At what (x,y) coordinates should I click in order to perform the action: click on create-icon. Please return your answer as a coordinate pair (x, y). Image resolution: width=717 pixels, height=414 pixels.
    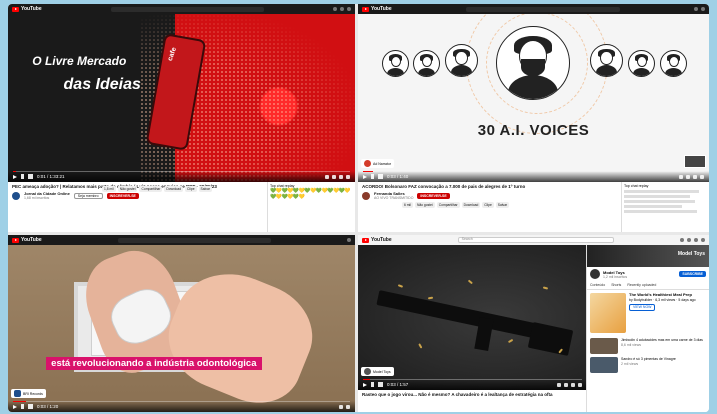
    Looking at the image, I should click on (689, 240).